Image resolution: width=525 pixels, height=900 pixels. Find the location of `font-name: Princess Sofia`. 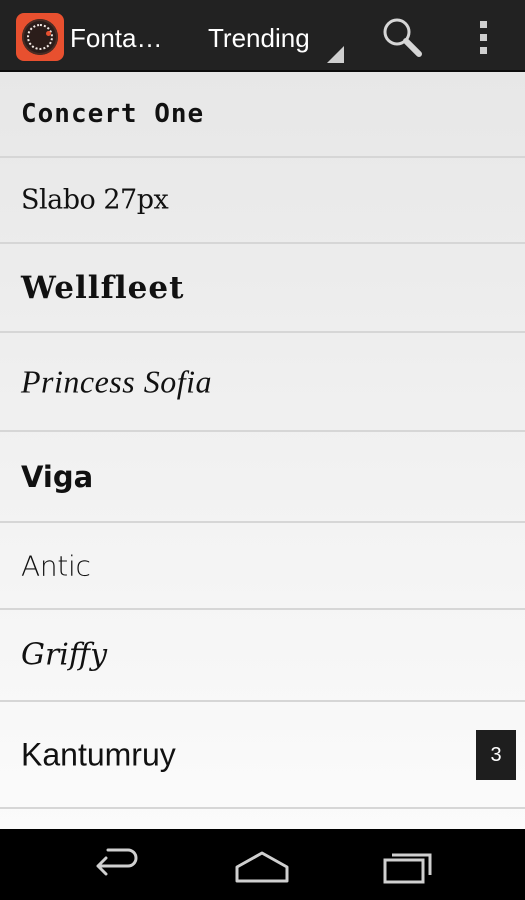

font-name: Princess Sofia is located at coordinates (116, 381).